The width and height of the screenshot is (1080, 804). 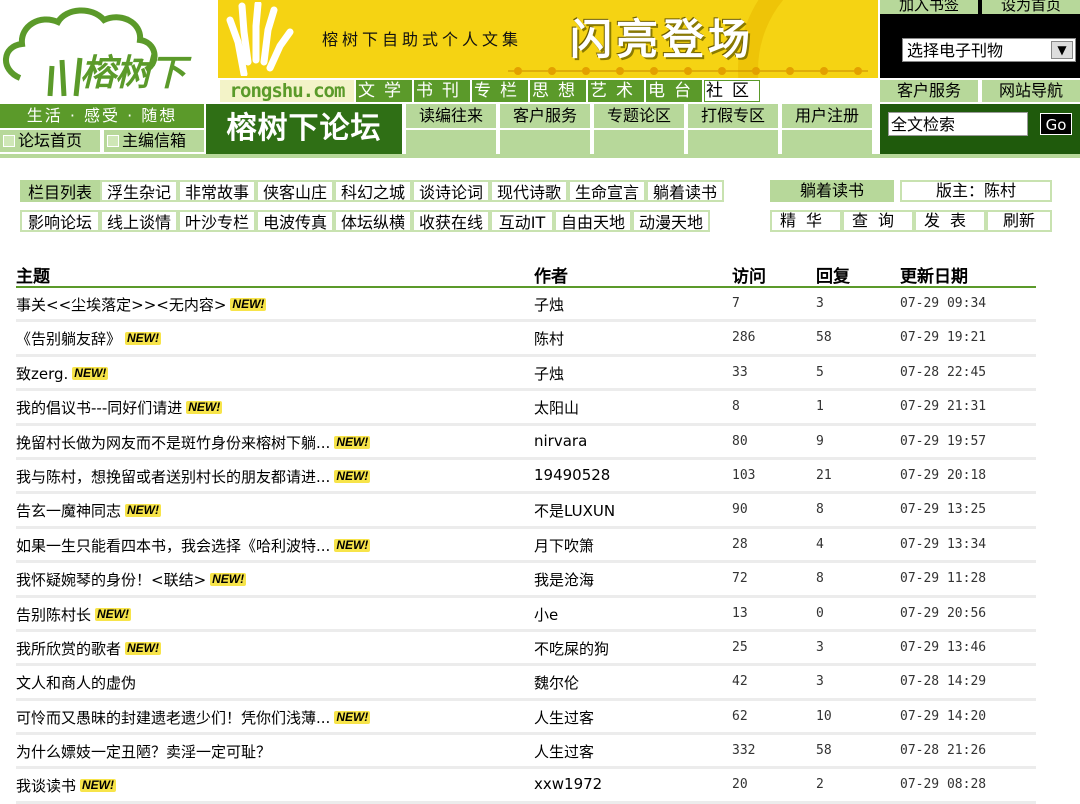 What do you see at coordinates (217, 191) in the screenshot?
I see `category-link: 非常故事` at bounding box center [217, 191].